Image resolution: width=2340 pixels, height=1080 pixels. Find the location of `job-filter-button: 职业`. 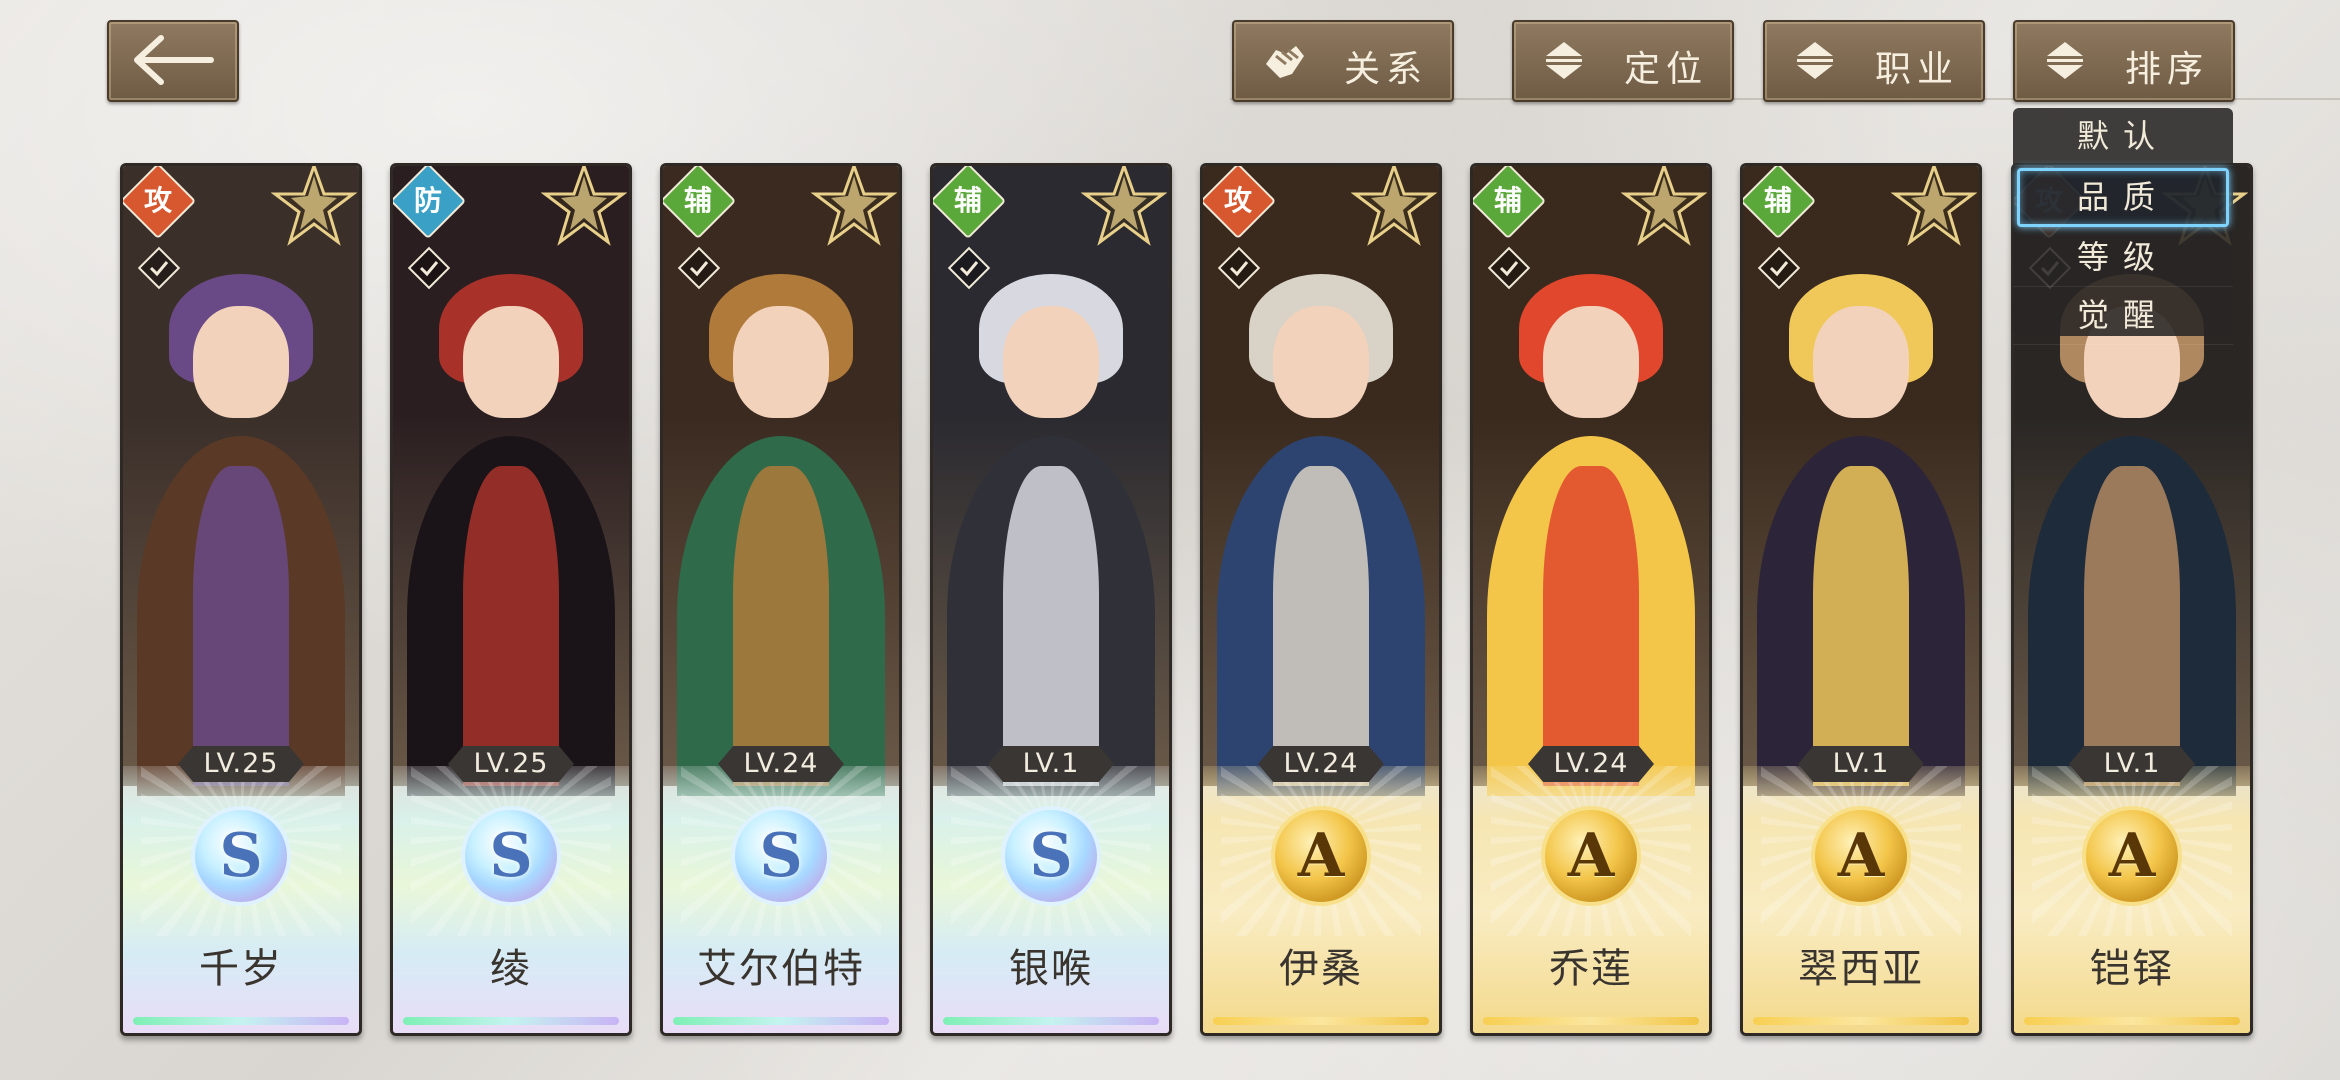

job-filter-button: 职业 is located at coordinates (1874, 61).